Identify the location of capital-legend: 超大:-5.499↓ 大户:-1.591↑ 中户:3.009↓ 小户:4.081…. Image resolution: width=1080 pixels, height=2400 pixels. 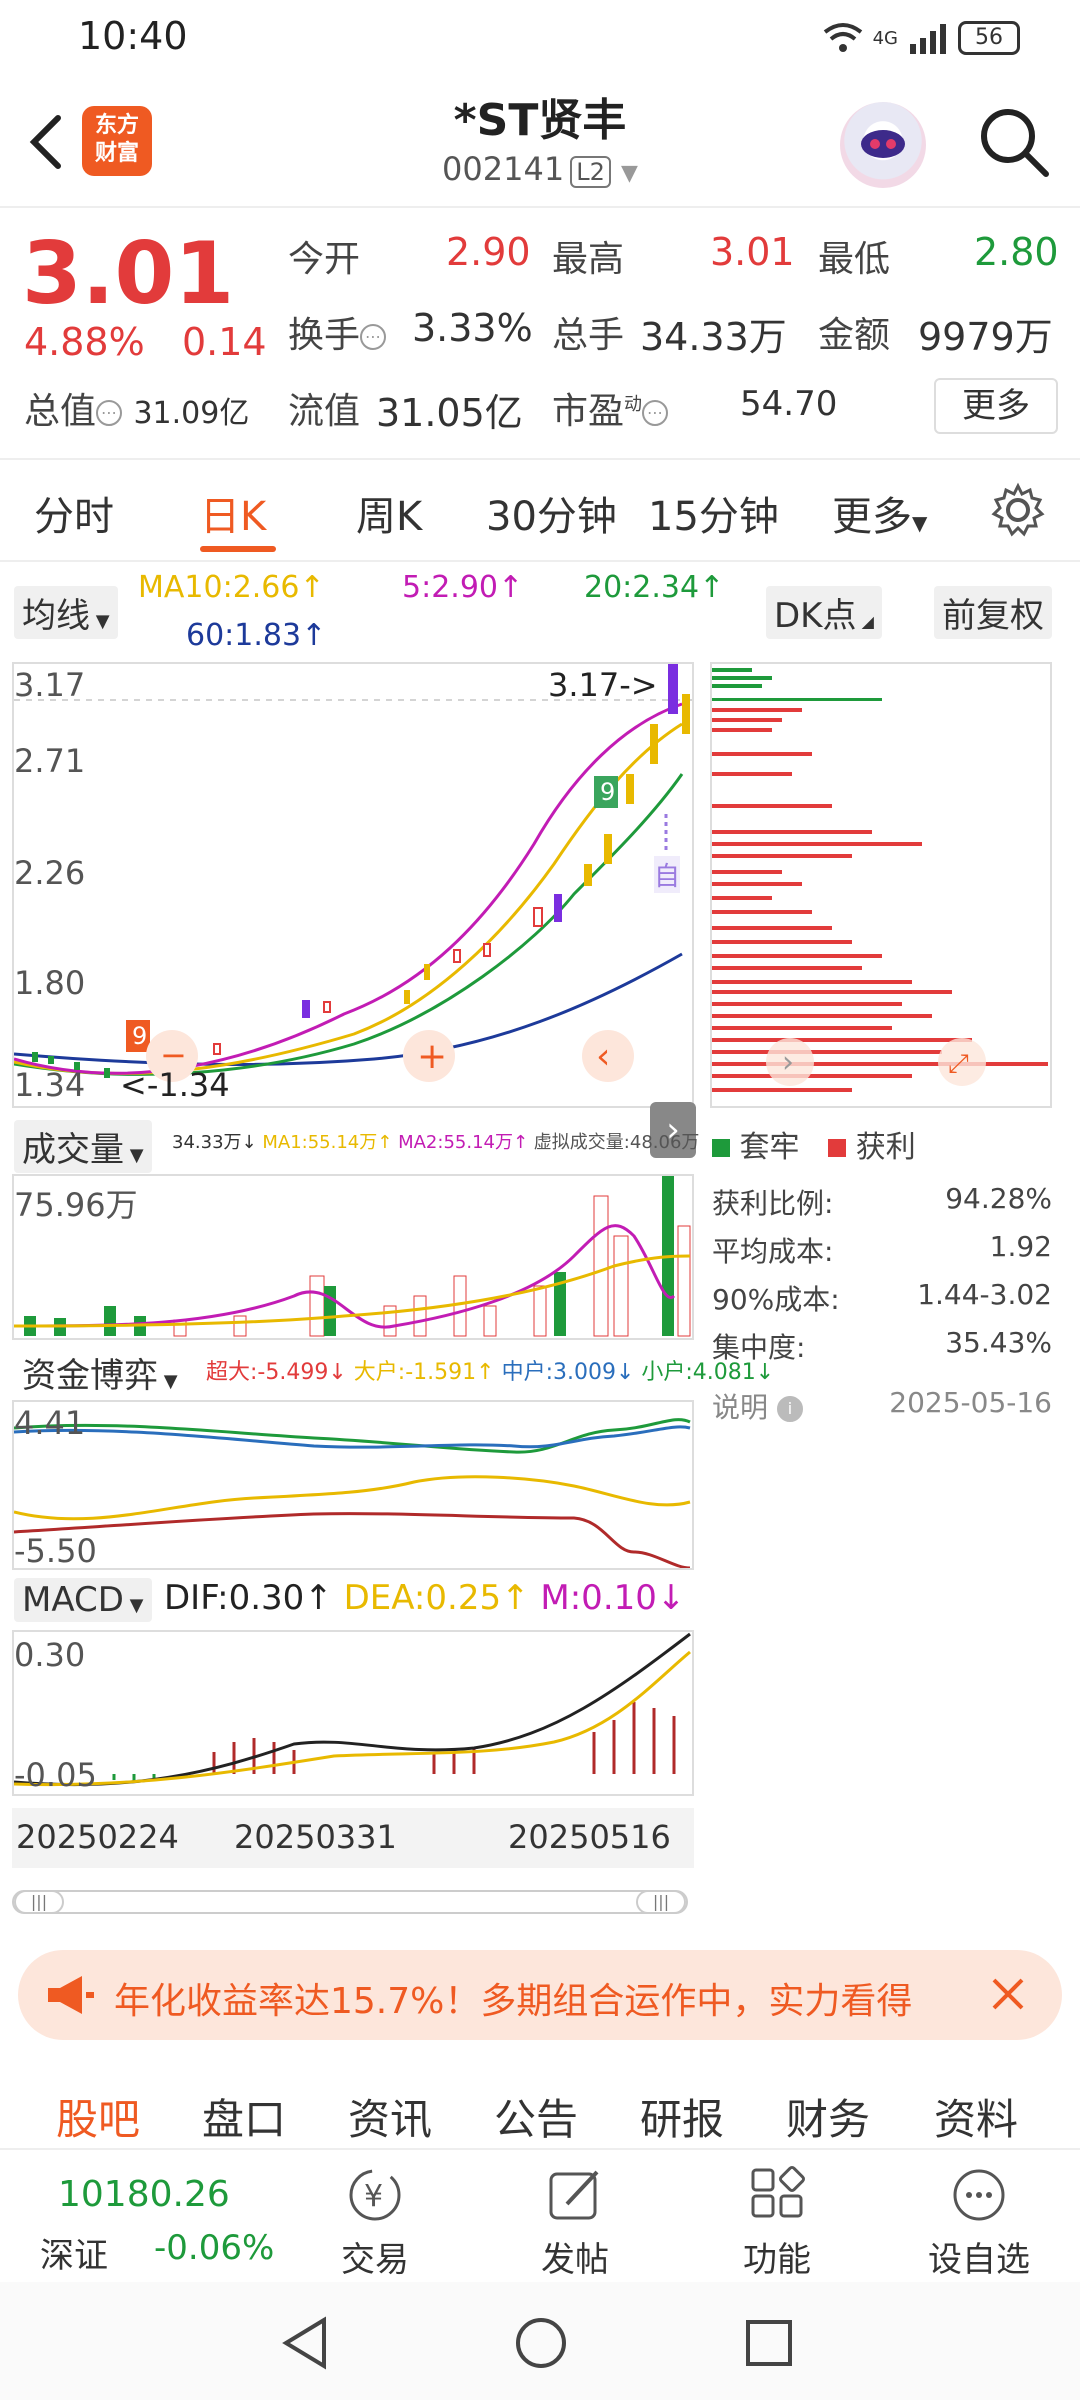
(490, 1372).